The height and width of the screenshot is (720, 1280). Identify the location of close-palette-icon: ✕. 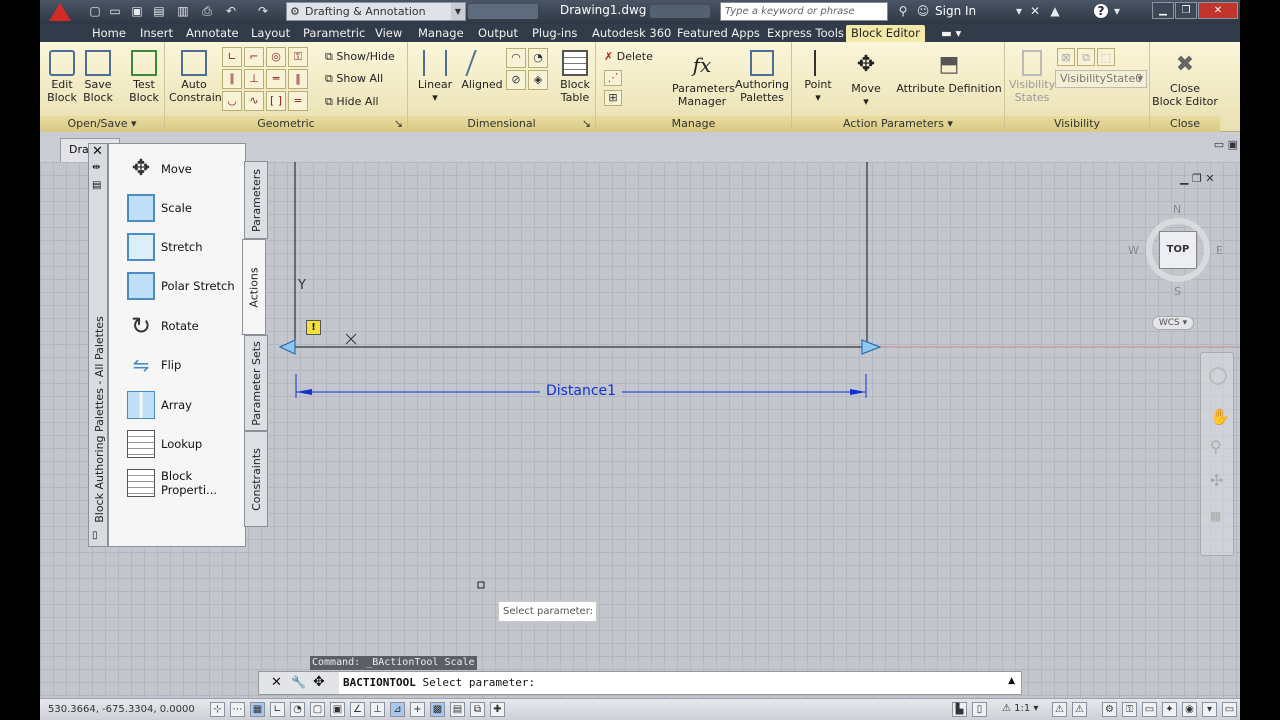
(97, 151).